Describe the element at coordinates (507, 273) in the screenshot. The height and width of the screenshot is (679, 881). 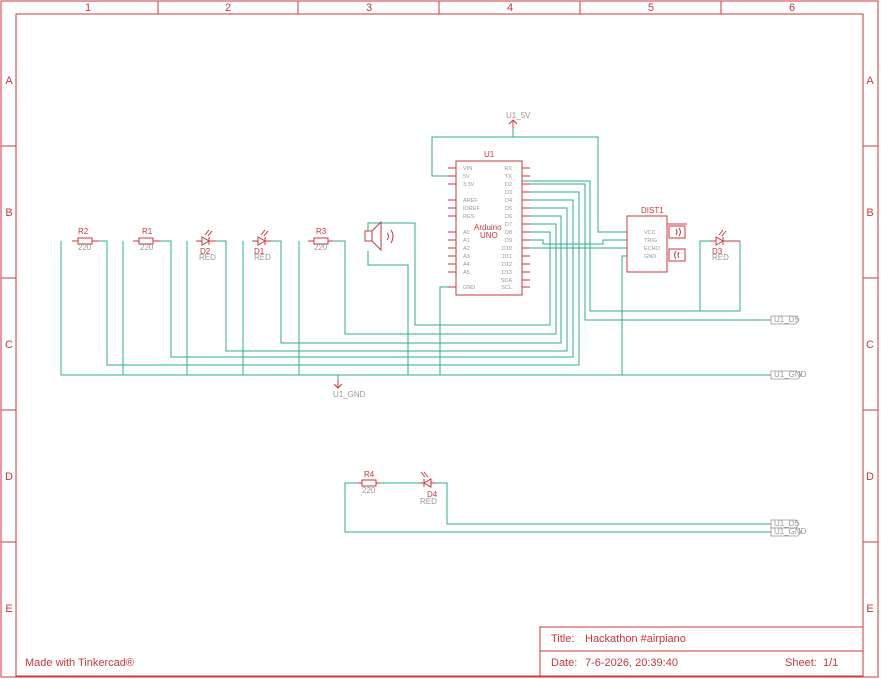
I see `pin-label: D13` at that location.